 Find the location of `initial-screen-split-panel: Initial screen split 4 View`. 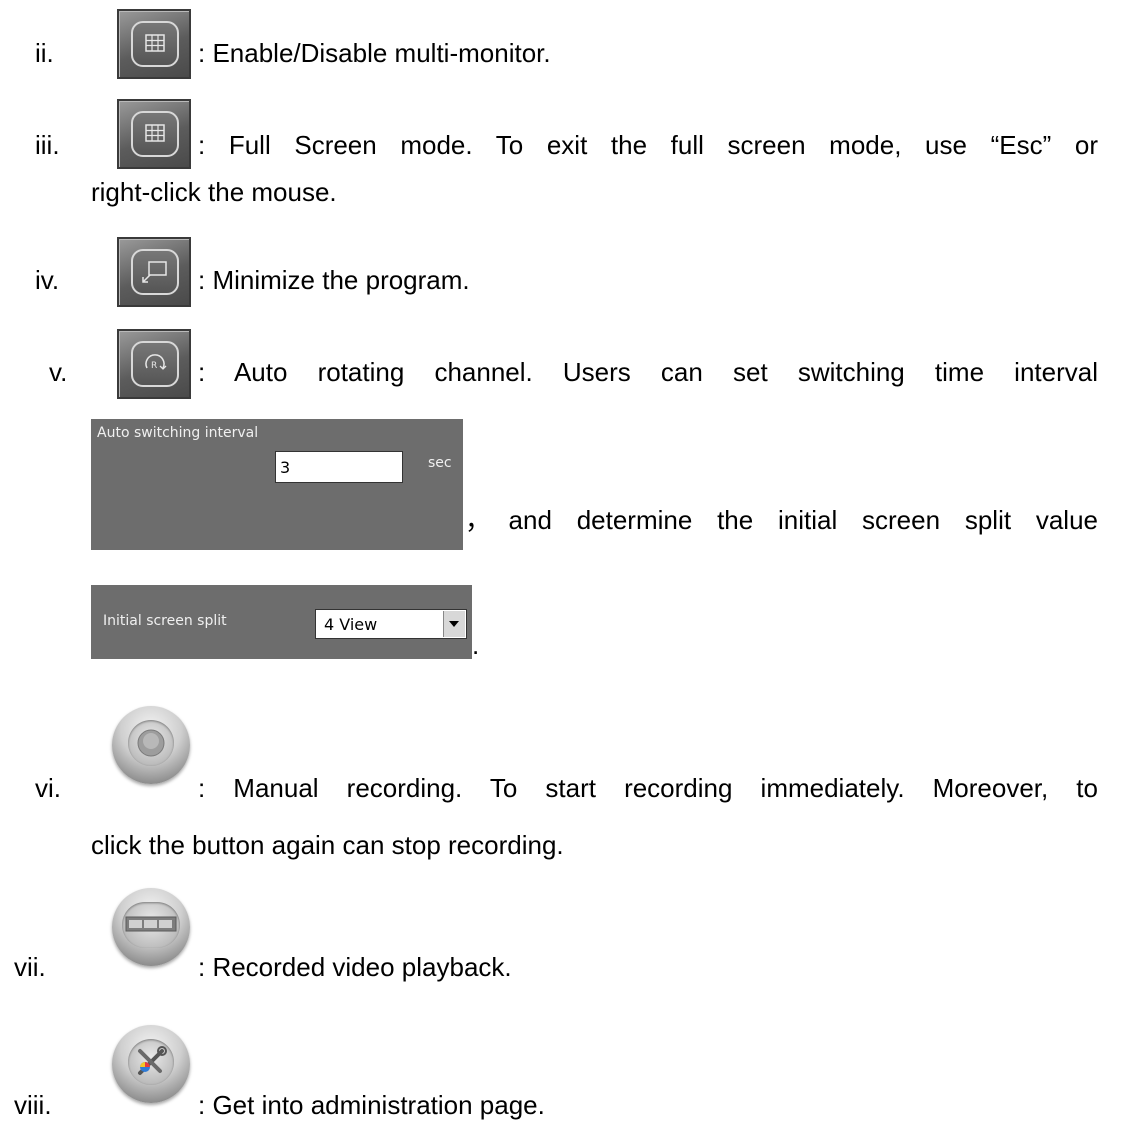

initial-screen-split-panel: Initial screen split 4 View is located at coordinates (281, 622).